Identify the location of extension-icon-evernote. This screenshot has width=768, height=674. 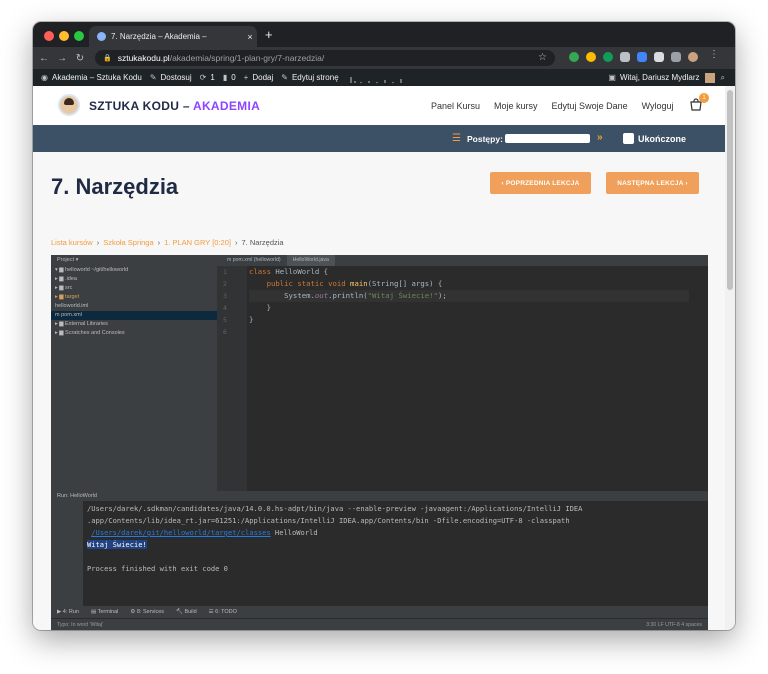
(608, 57).